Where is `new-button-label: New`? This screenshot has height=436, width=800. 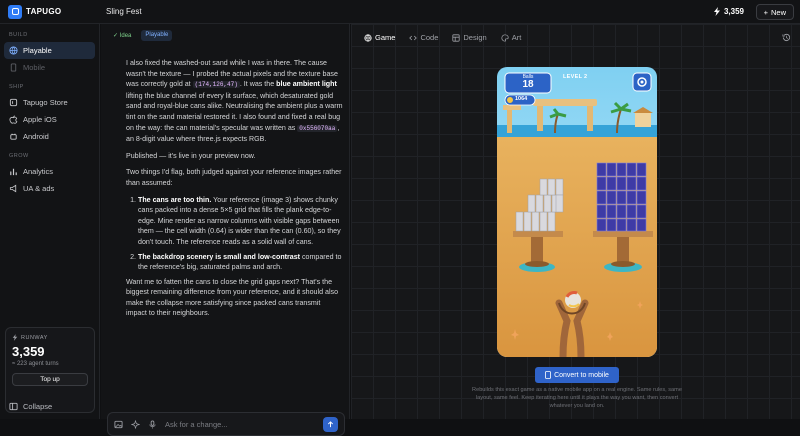
new-button-label: New is located at coordinates (778, 12).